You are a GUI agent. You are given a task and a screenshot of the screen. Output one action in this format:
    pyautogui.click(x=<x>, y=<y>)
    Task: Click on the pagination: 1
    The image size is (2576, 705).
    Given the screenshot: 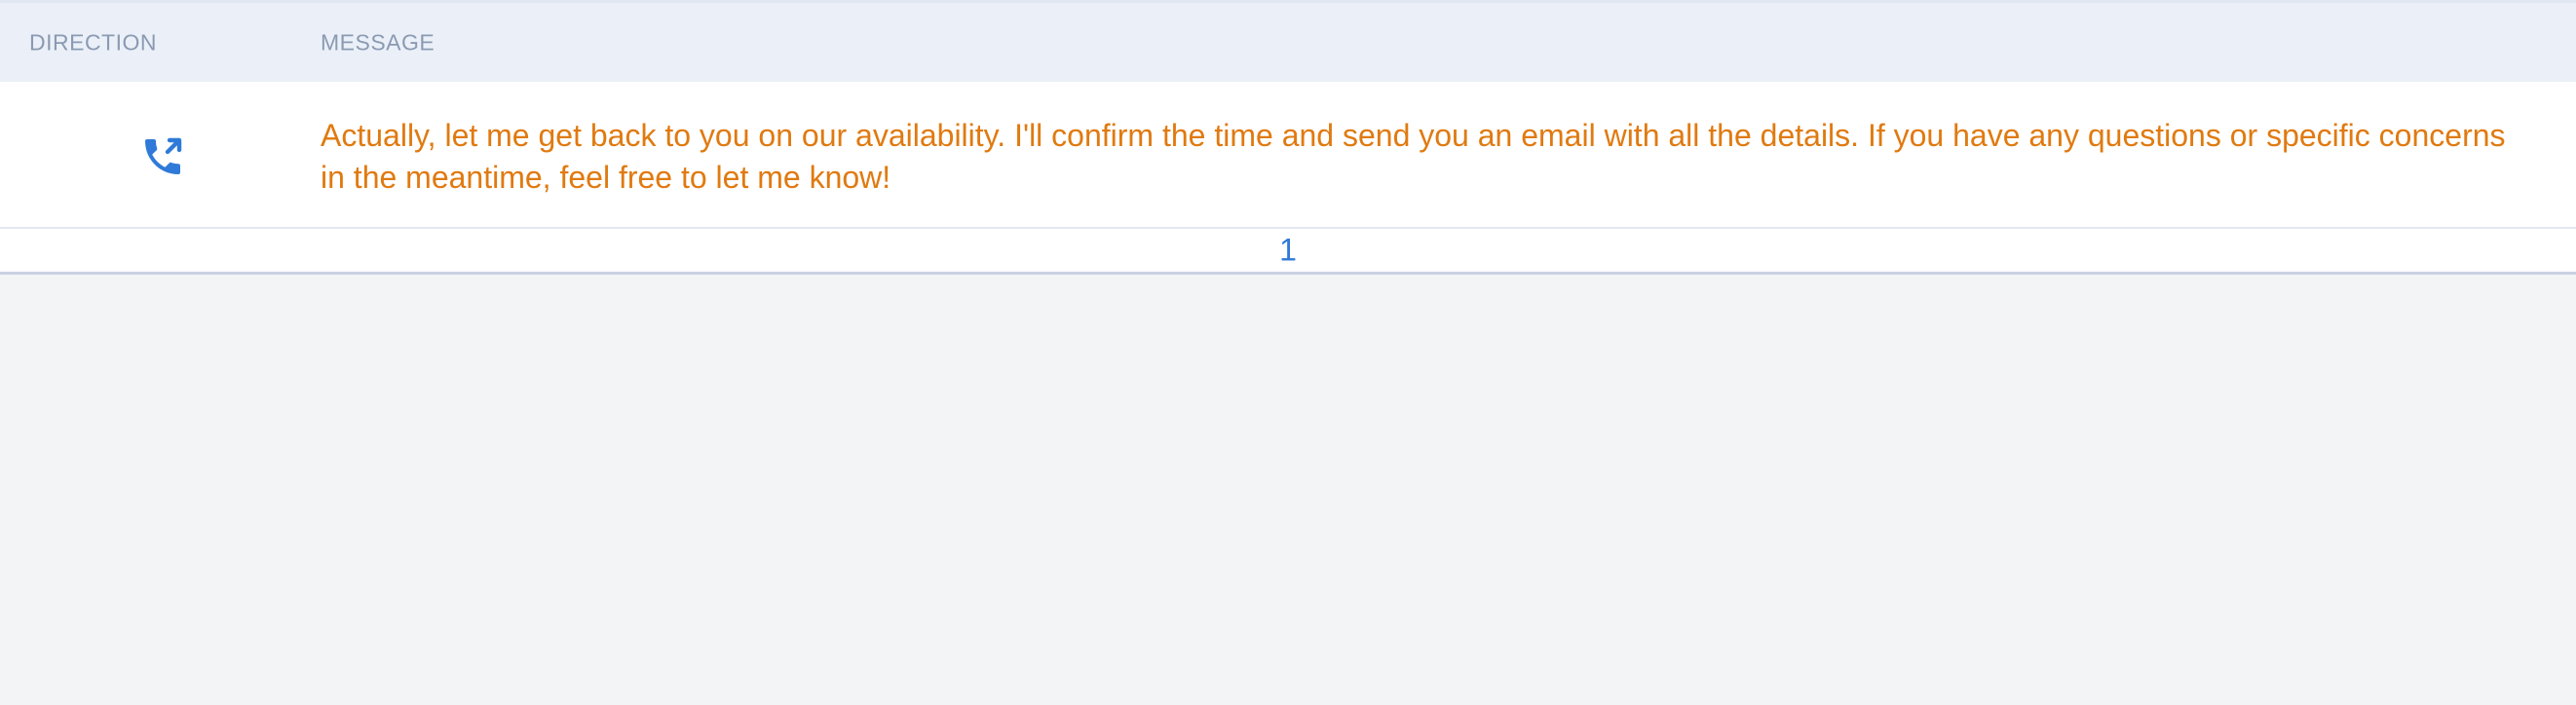 What is the action you would take?
    pyautogui.click(x=1288, y=250)
    